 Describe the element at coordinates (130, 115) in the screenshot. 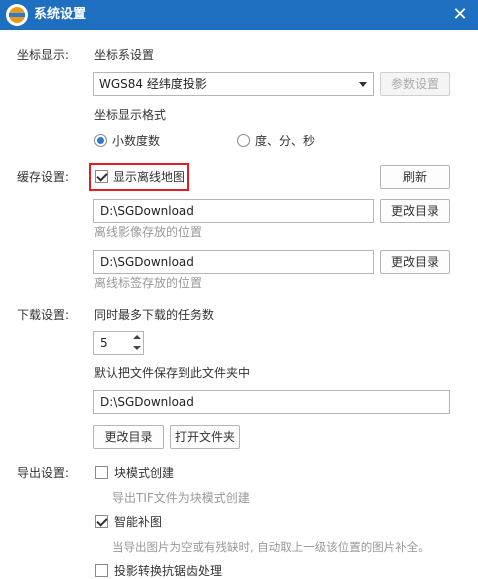

I see `coord-format-label: 坐标显示格式` at that location.